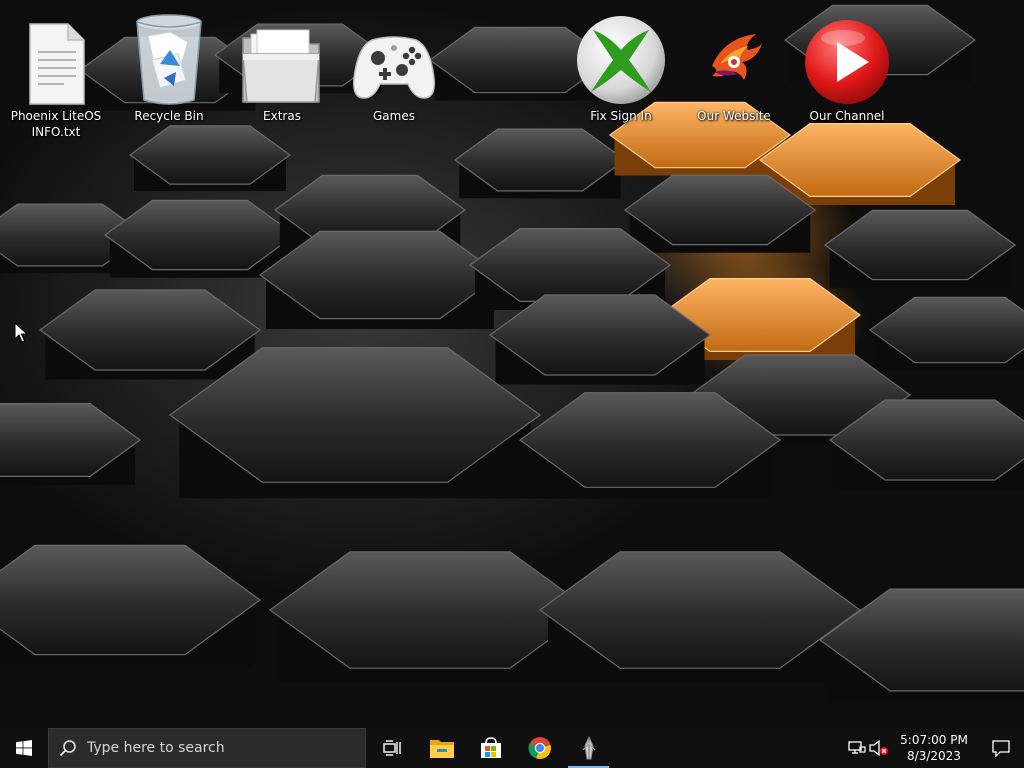  I want to click on action-center-button, so click(1001, 748).